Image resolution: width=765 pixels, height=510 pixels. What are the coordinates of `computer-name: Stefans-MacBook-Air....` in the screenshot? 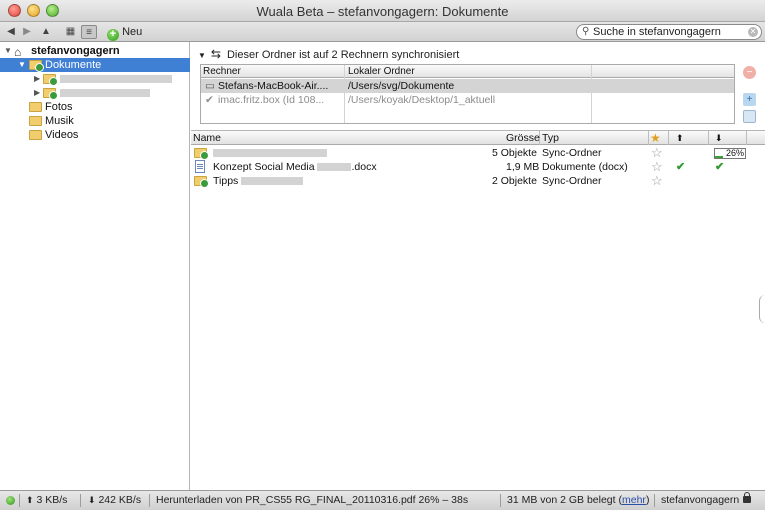 It's located at (273, 86).